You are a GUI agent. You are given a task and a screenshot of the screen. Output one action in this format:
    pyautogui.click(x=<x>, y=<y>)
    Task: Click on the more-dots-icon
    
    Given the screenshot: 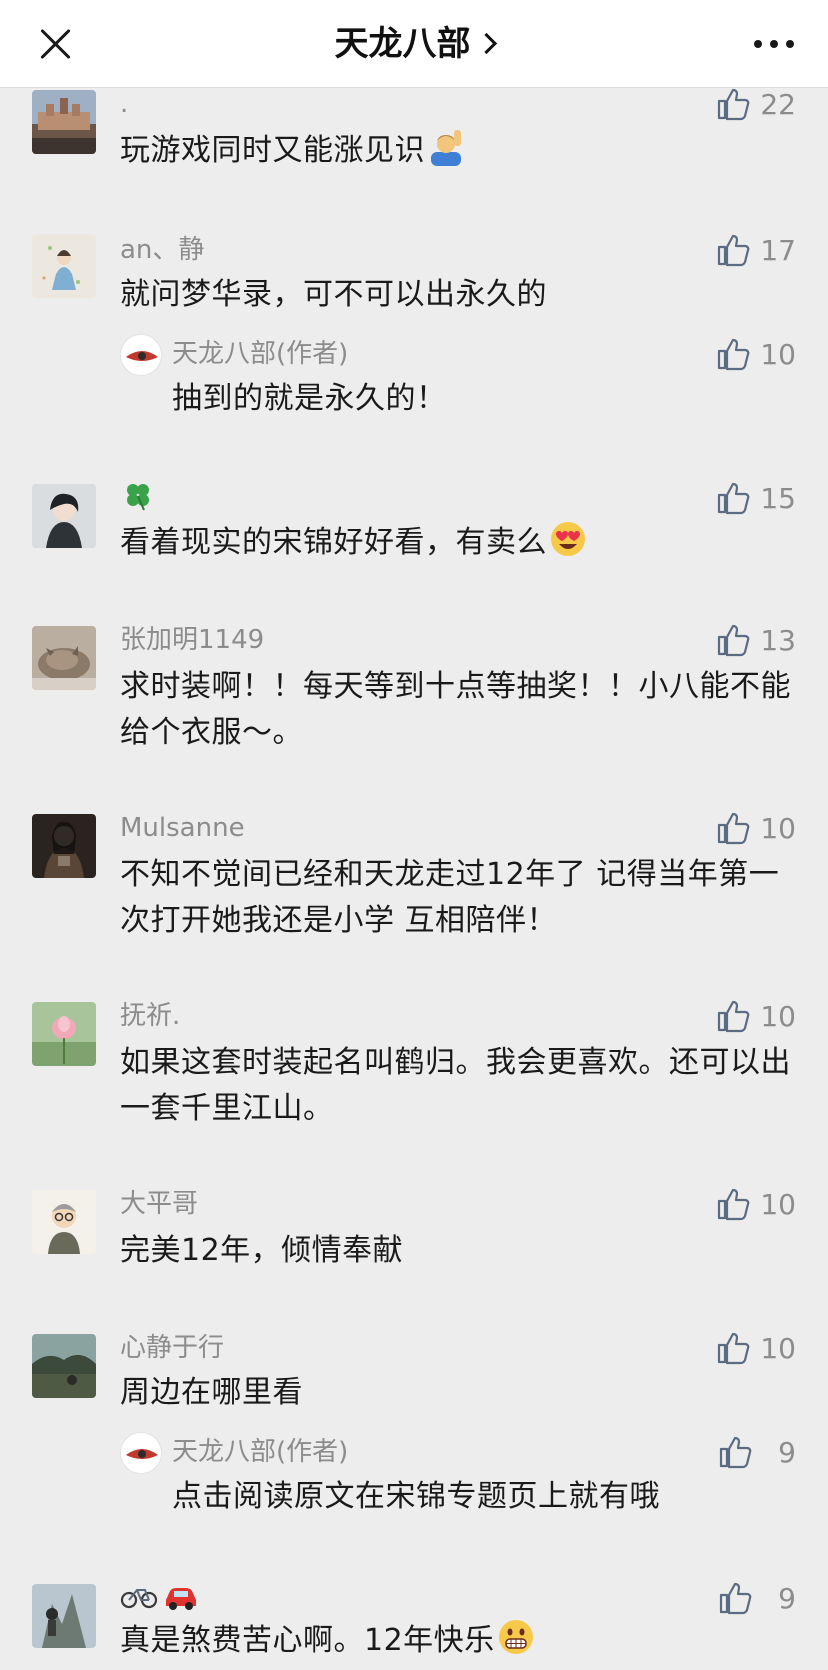 What is the action you would take?
    pyautogui.click(x=774, y=44)
    